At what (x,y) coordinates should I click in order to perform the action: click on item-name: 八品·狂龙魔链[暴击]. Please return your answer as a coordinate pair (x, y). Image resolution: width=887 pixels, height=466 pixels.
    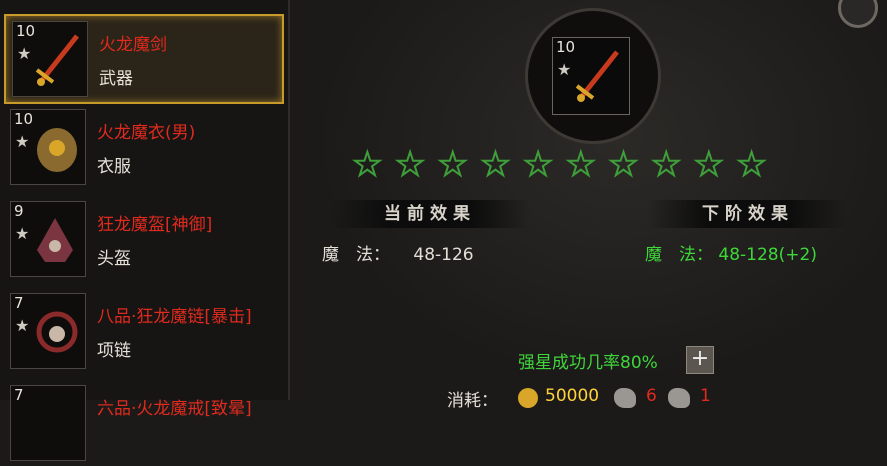
    Looking at the image, I should click on (174, 317).